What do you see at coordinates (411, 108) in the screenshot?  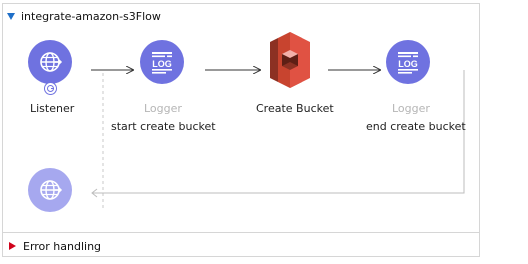 I see `logger-end-type-label: Logger` at bounding box center [411, 108].